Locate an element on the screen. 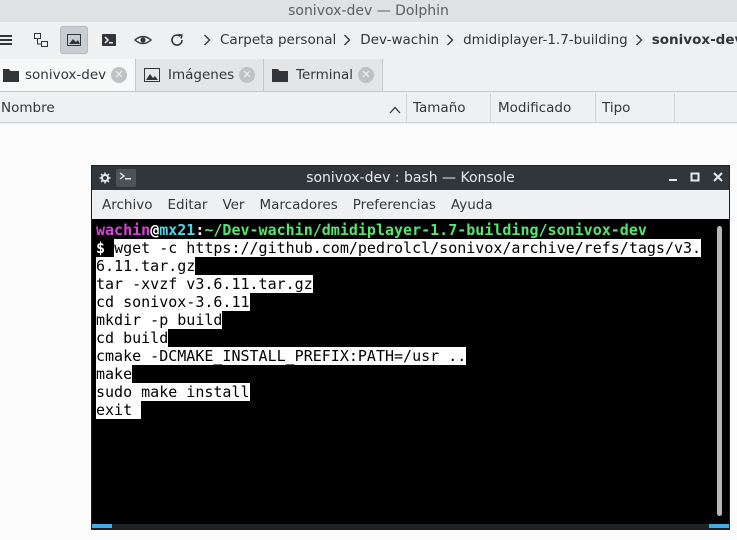 This screenshot has width=737, height=540. prompt-user: wachin is located at coordinates (123, 230).